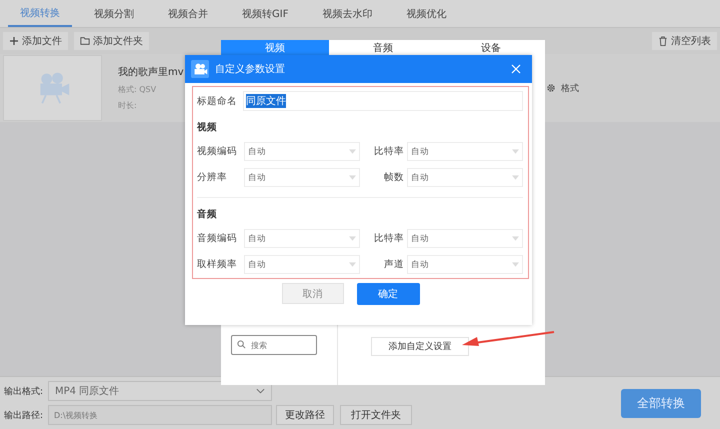  I want to click on top-tab: 视频分割, so click(114, 13).